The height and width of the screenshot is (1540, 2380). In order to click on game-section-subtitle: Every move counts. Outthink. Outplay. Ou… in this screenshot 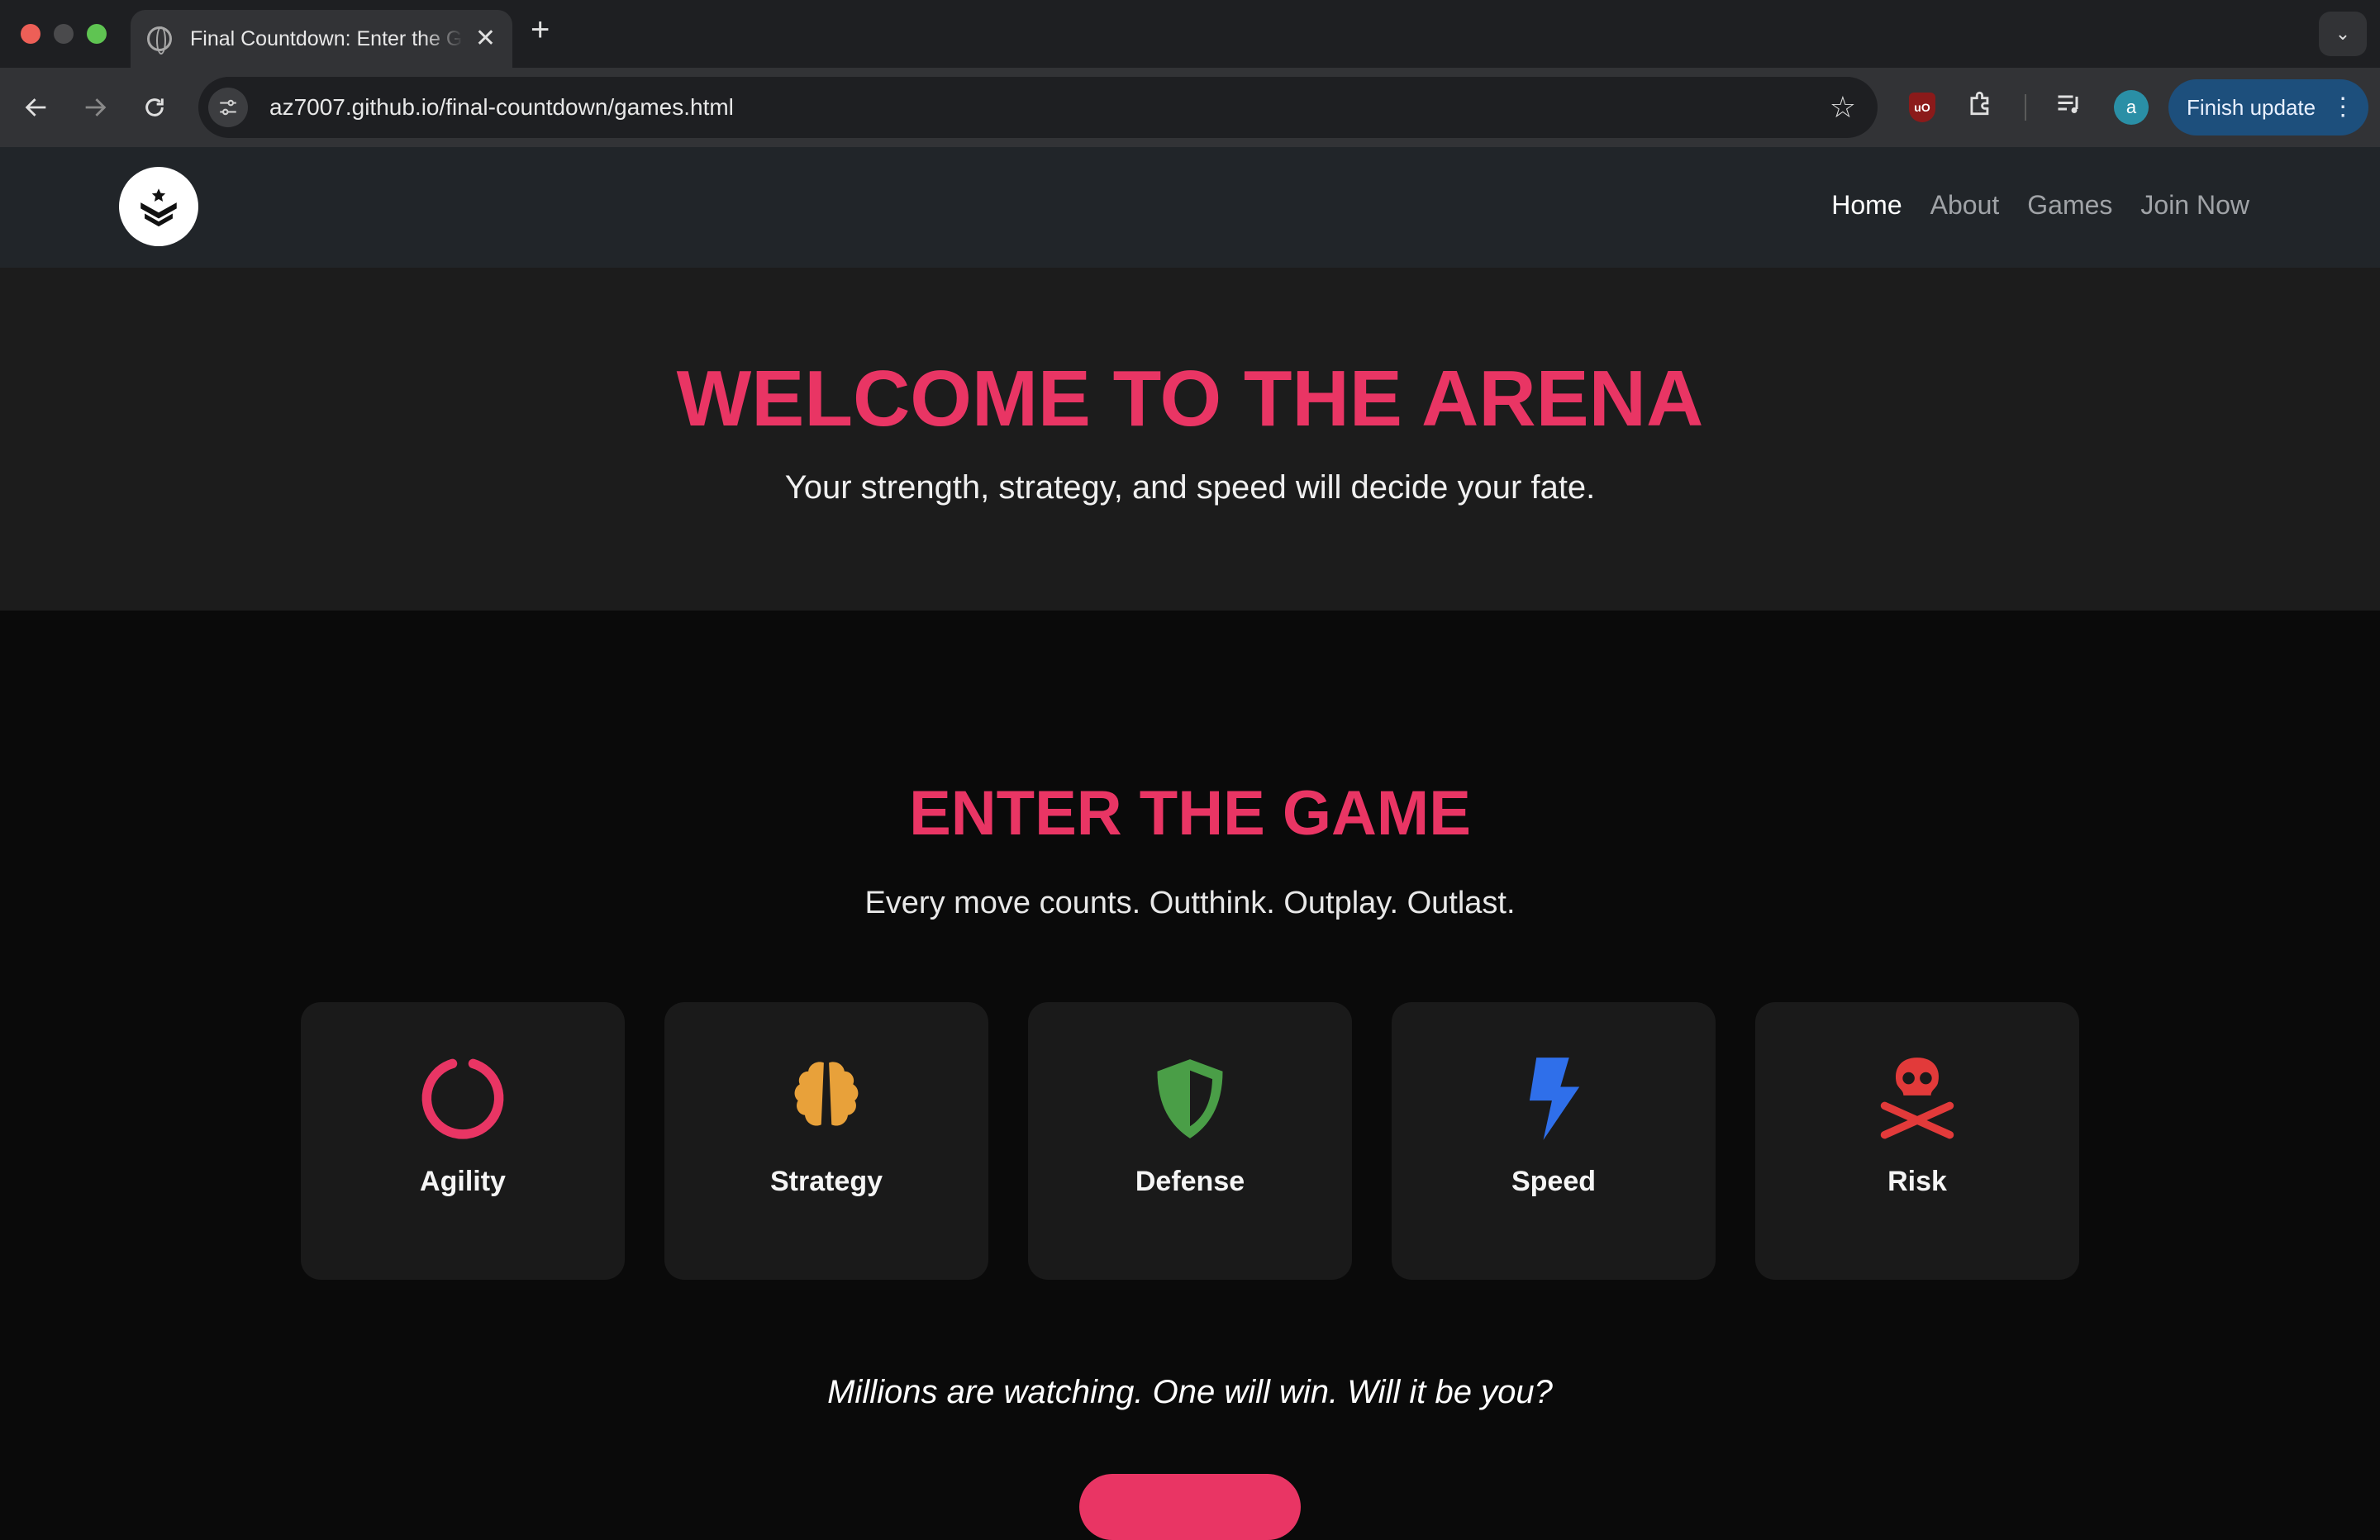, I will do `click(1190, 903)`.